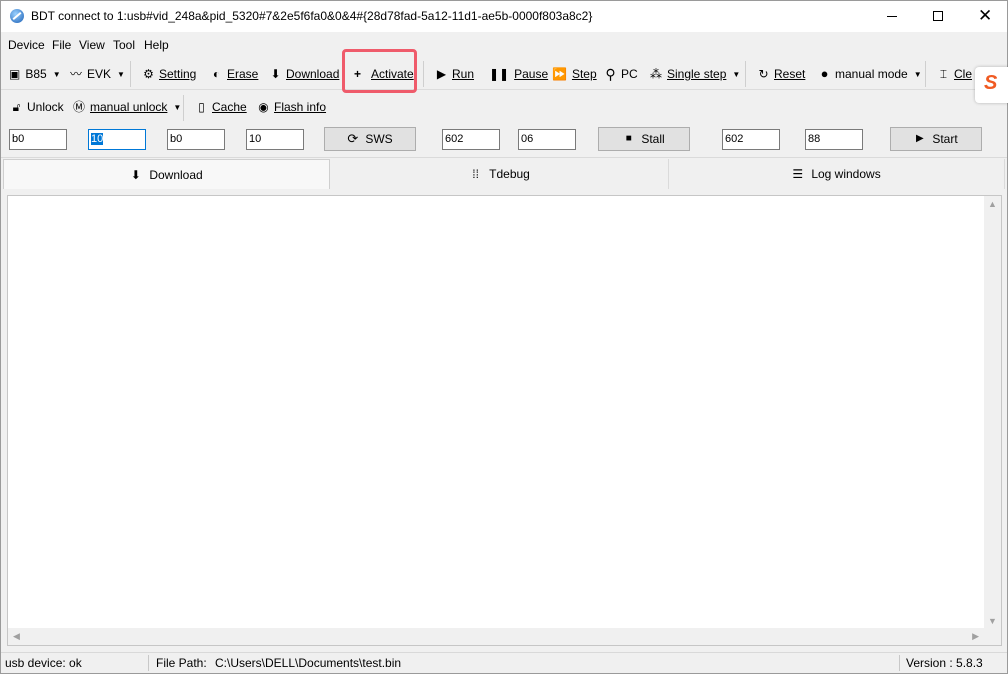 The height and width of the screenshot is (674, 1008). I want to click on close-icon: ✕, so click(985, 15).